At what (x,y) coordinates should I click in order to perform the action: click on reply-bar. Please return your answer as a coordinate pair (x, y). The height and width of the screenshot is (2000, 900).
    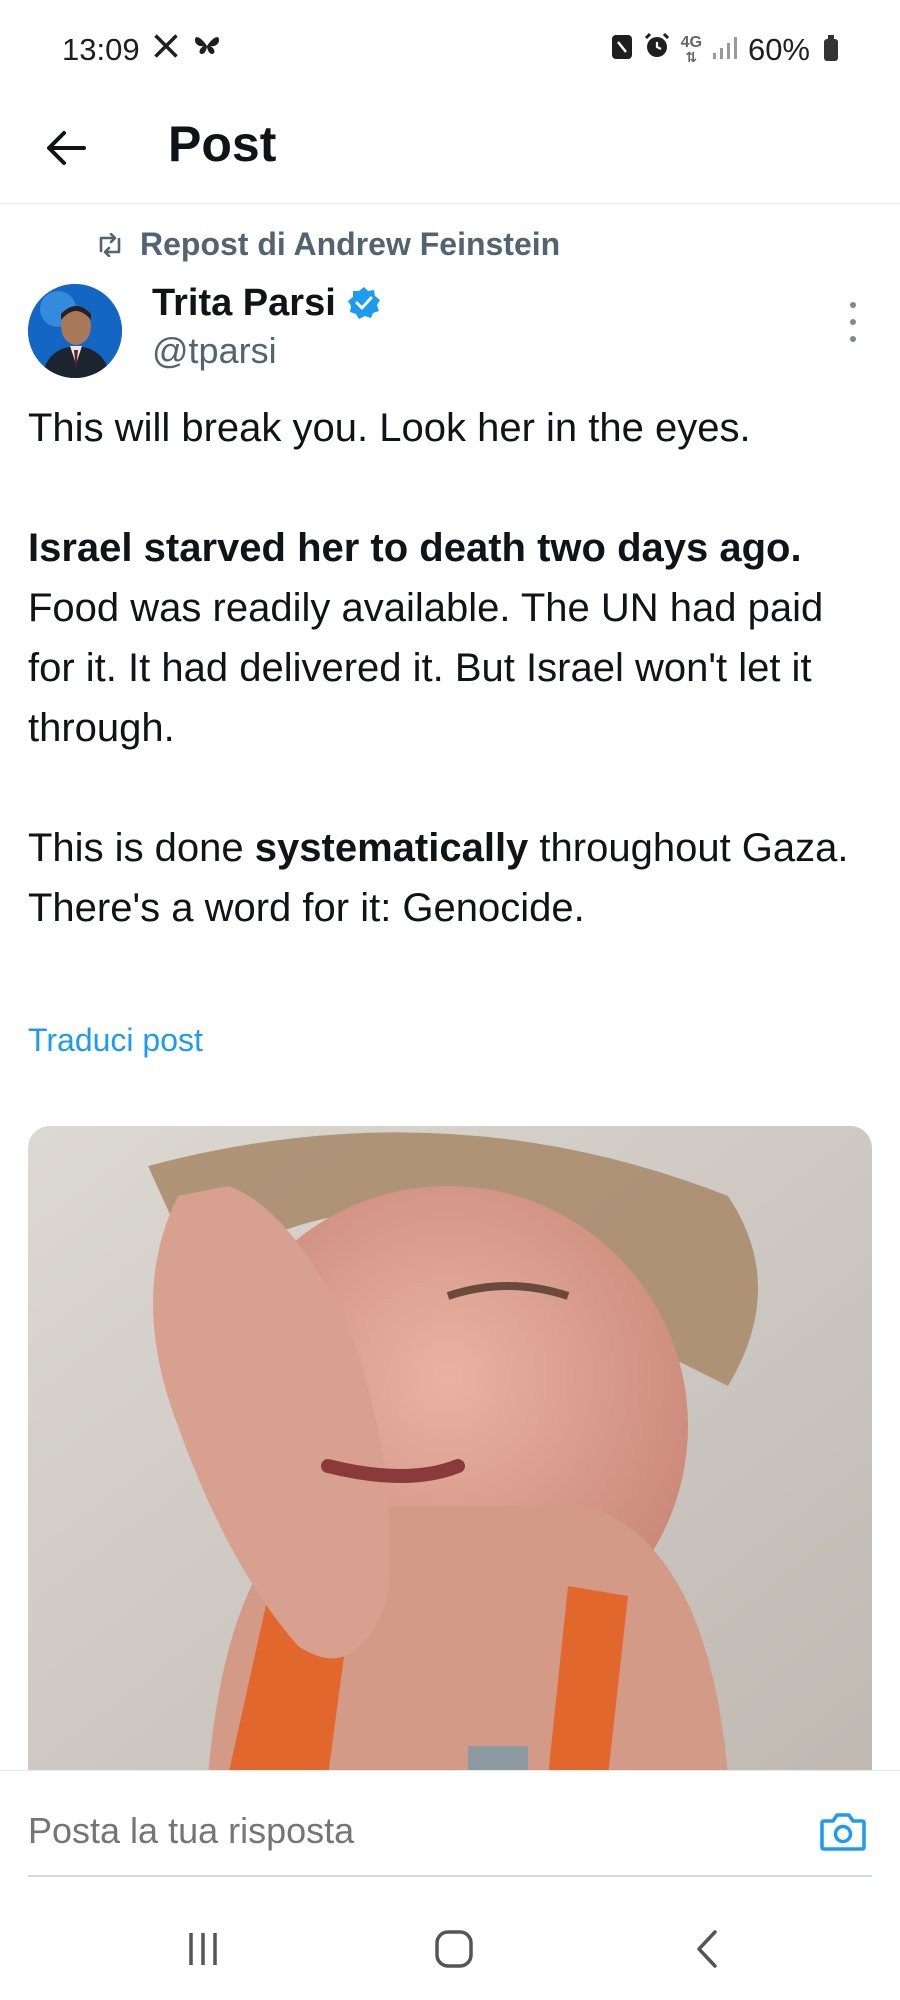
    Looking at the image, I should click on (450, 1845).